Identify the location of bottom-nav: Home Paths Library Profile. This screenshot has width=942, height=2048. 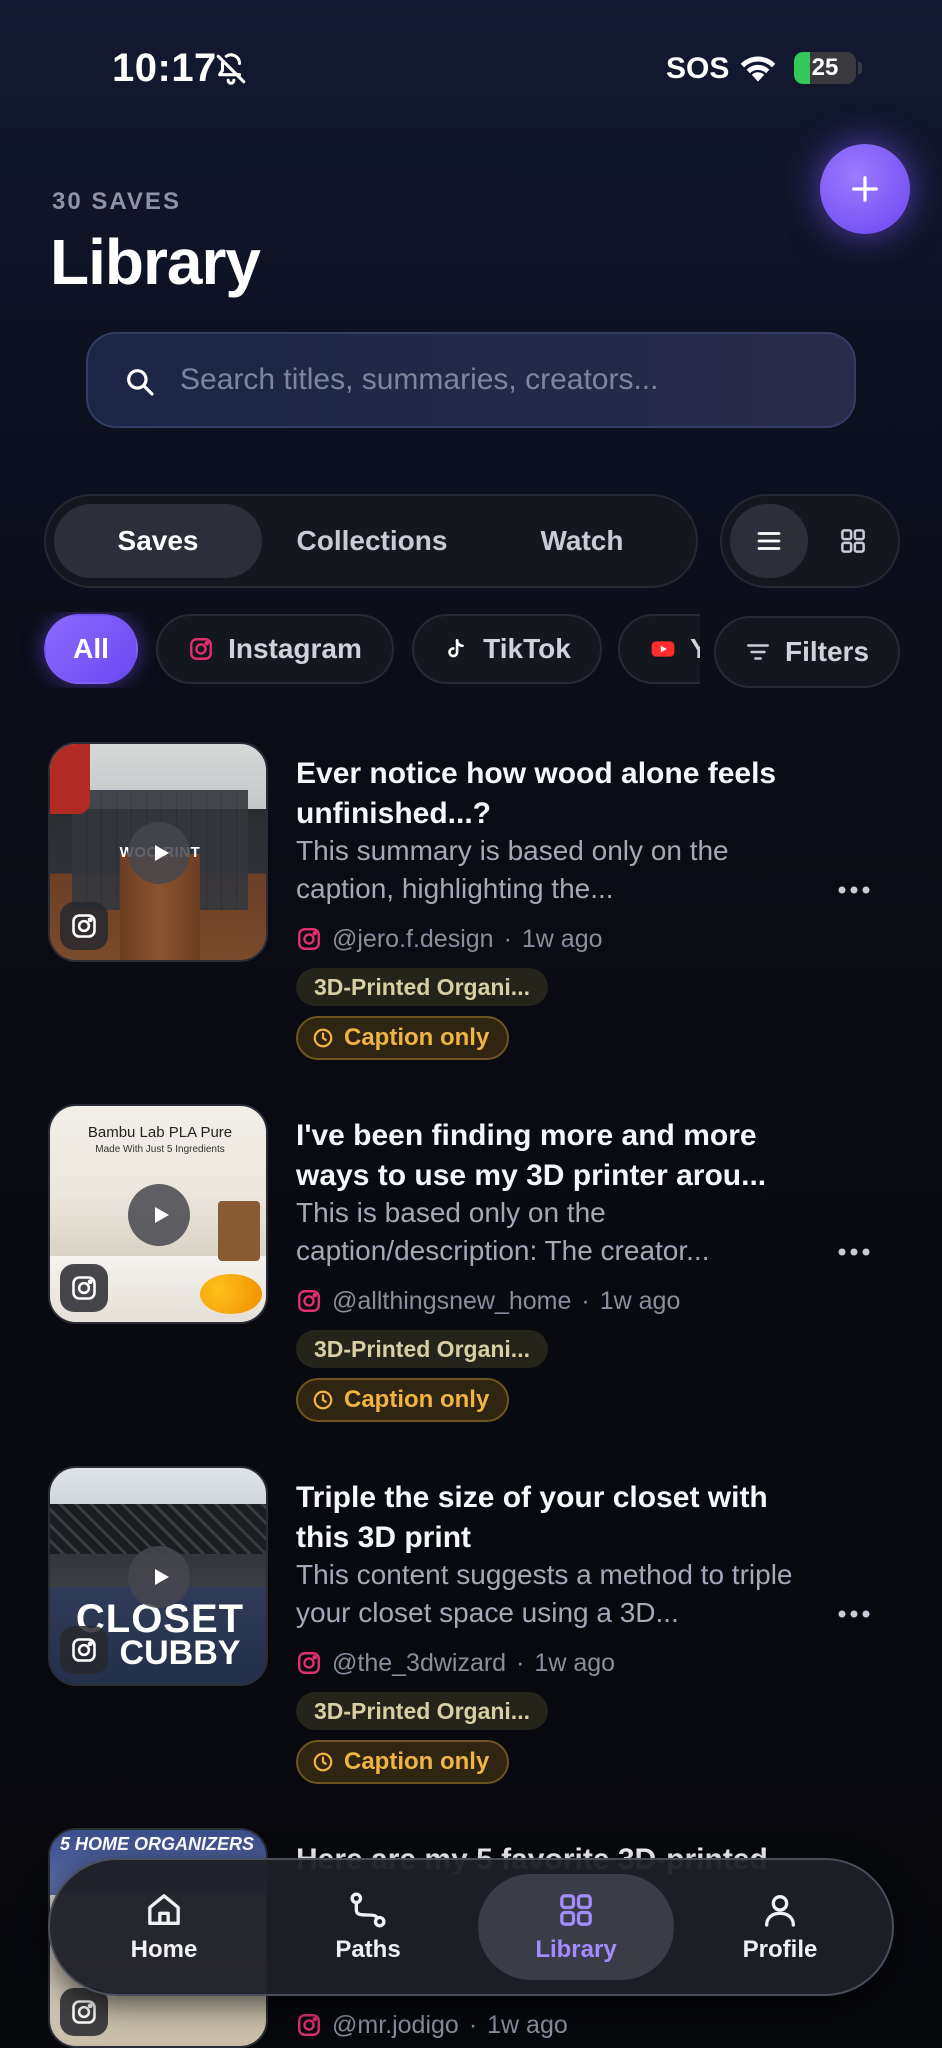
(471, 1927).